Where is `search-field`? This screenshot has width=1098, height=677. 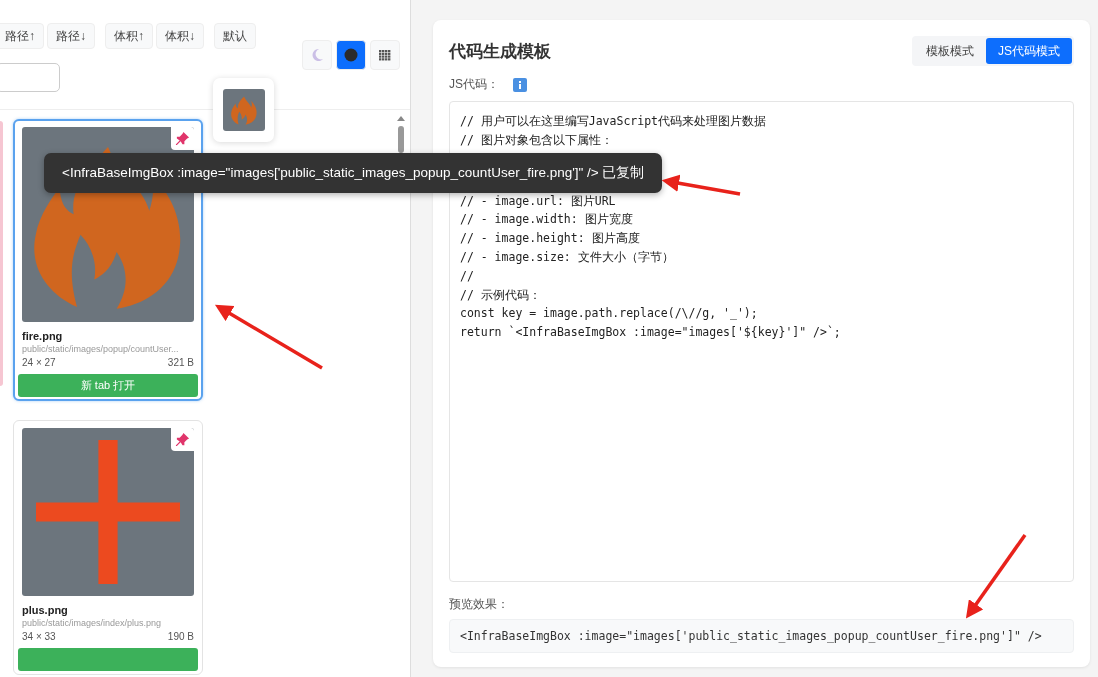 search-field is located at coordinates (30, 77).